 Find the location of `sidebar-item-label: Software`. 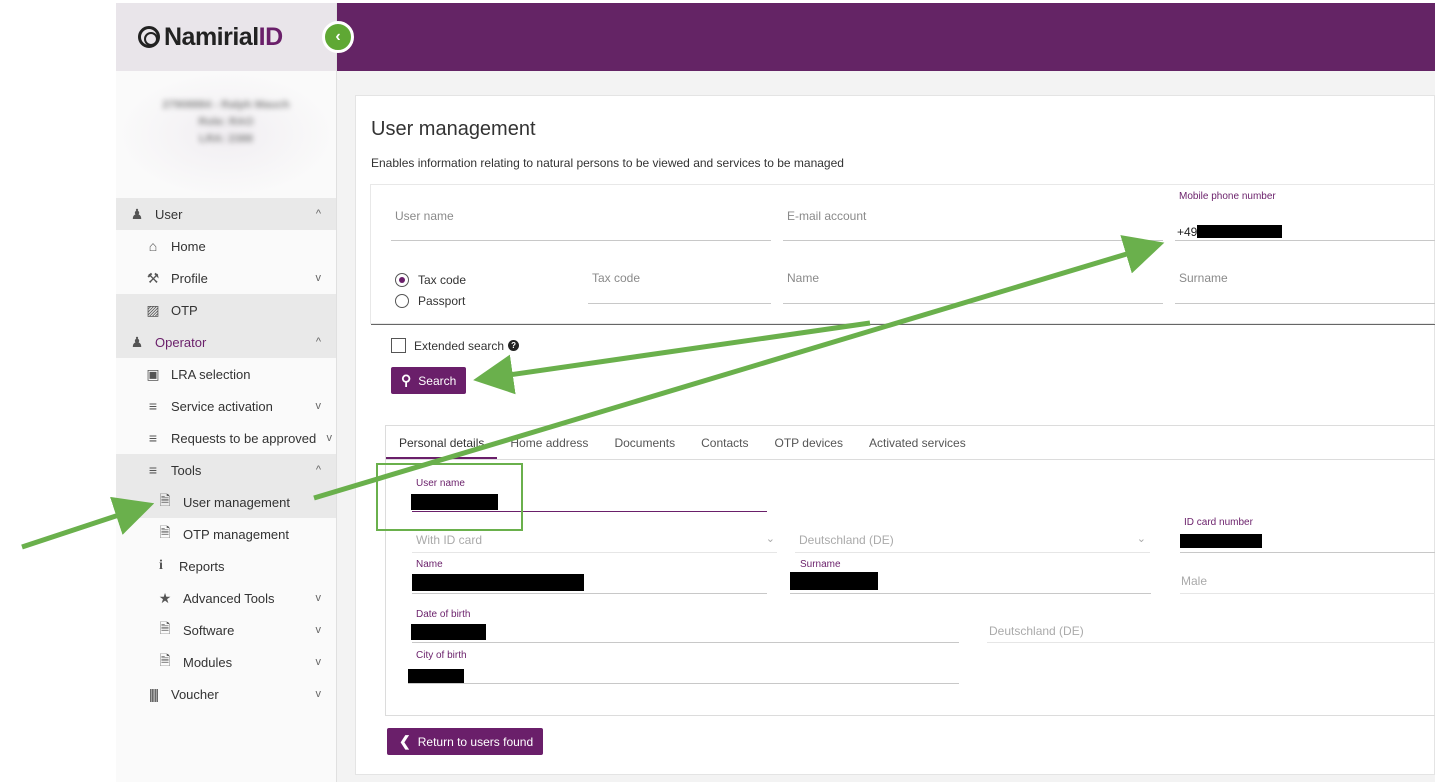

sidebar-item-label: Software is located at coordinates (209, 630).